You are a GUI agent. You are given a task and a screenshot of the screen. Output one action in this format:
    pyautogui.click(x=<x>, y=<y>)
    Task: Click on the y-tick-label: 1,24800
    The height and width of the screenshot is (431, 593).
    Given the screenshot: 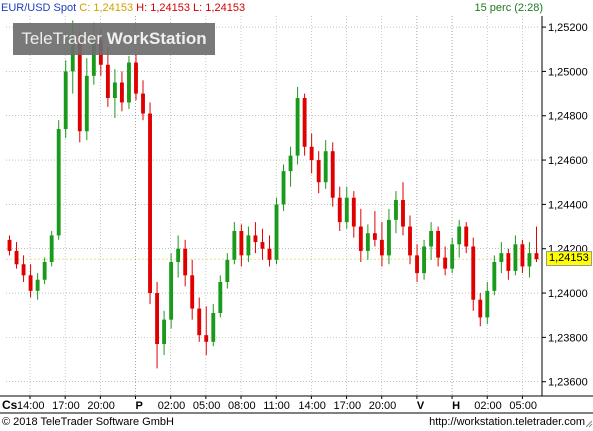 What is the action you would take?
    pyautogui.click(x=568, y=117)
    